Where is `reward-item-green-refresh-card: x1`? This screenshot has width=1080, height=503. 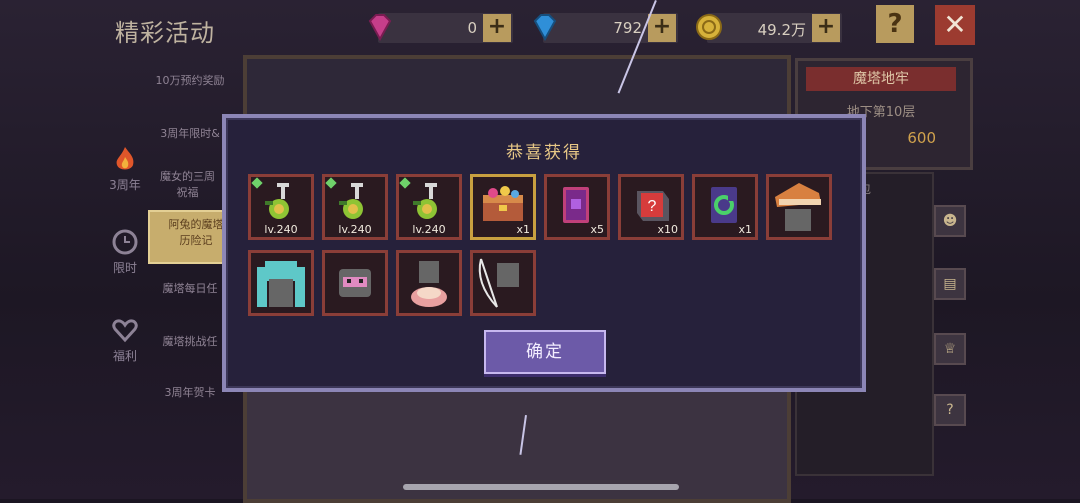 reward-item-green-refresh-card: x1 is located at coordinates (725, 207).